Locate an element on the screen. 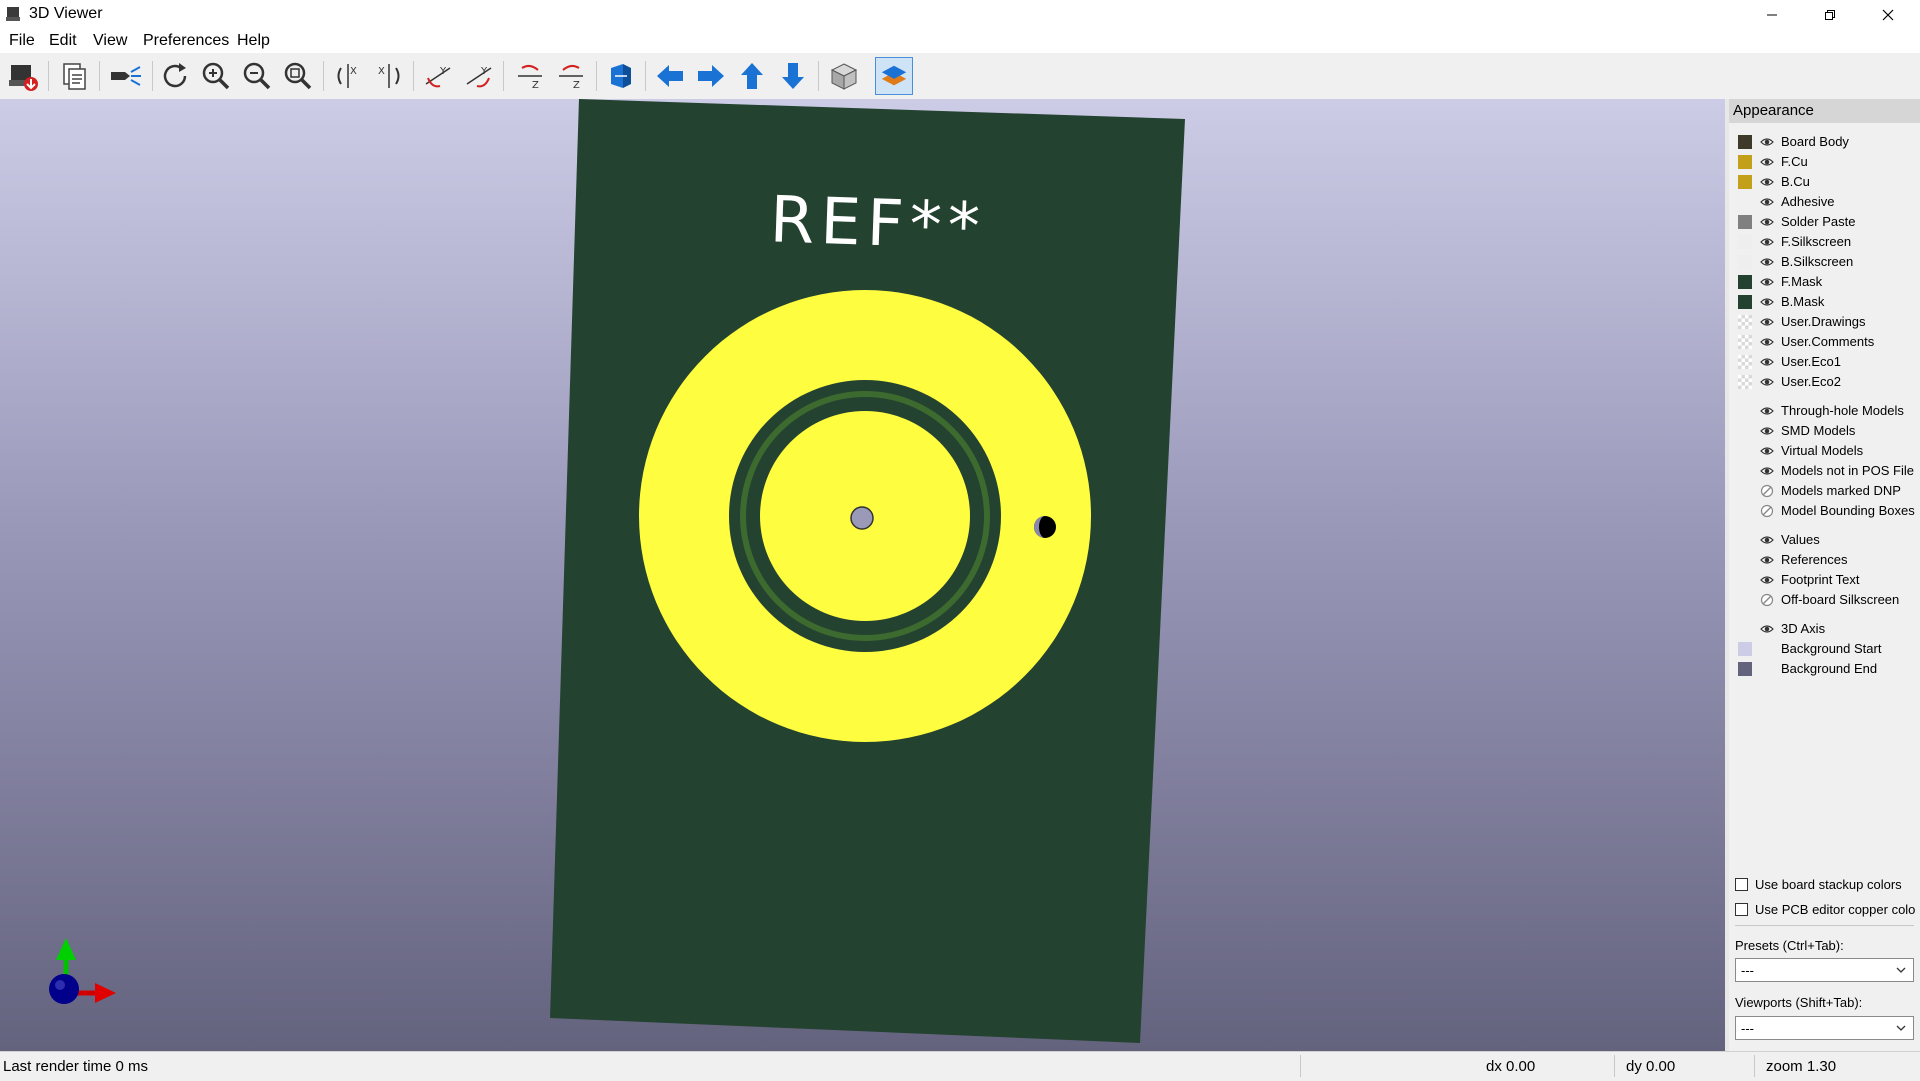 This screenshot has width=1920, height=1081. models-row-not-in-pos: Models not in POS File is located at coordinates (1824, 471).